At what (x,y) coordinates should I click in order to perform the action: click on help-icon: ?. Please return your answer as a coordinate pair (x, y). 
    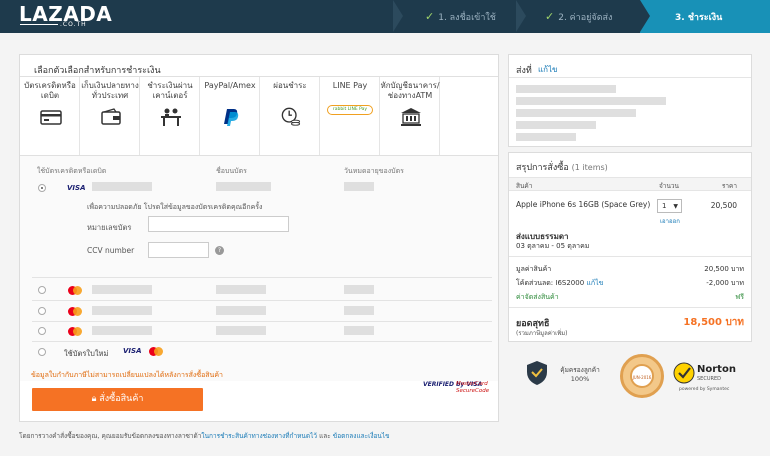
    Looking at the image, I should click on (219, 250).